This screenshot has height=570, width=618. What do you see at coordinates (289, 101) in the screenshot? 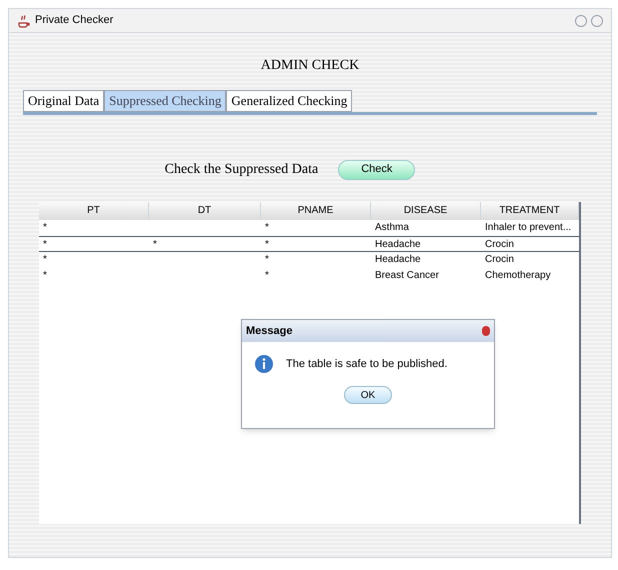
I see `tab: Generalized Checking` at bounding box center [289, 101].